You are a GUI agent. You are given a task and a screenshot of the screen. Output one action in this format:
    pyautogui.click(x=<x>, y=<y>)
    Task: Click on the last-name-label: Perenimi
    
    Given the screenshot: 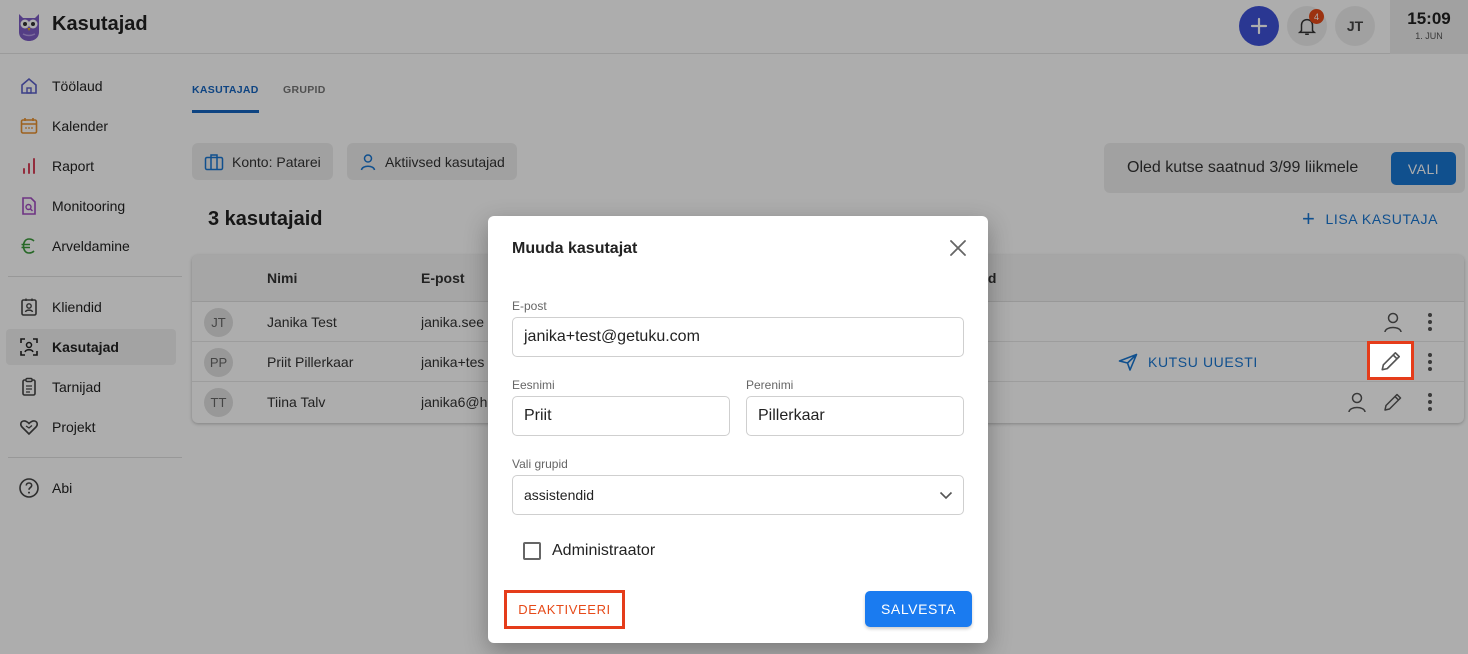 What is the action you would take?
    pyautogui.click(x=770, y=385)
    